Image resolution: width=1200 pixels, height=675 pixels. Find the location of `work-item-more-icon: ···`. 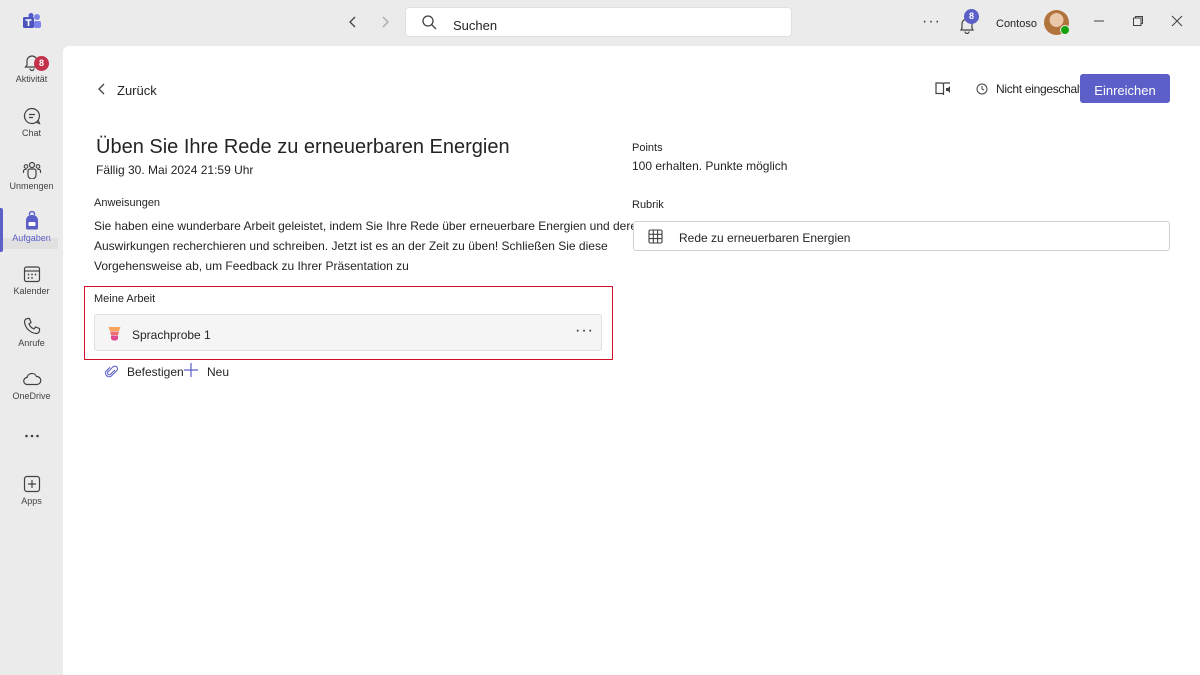

work-item-more-icon: ··· is located at coordinates (584, 331).